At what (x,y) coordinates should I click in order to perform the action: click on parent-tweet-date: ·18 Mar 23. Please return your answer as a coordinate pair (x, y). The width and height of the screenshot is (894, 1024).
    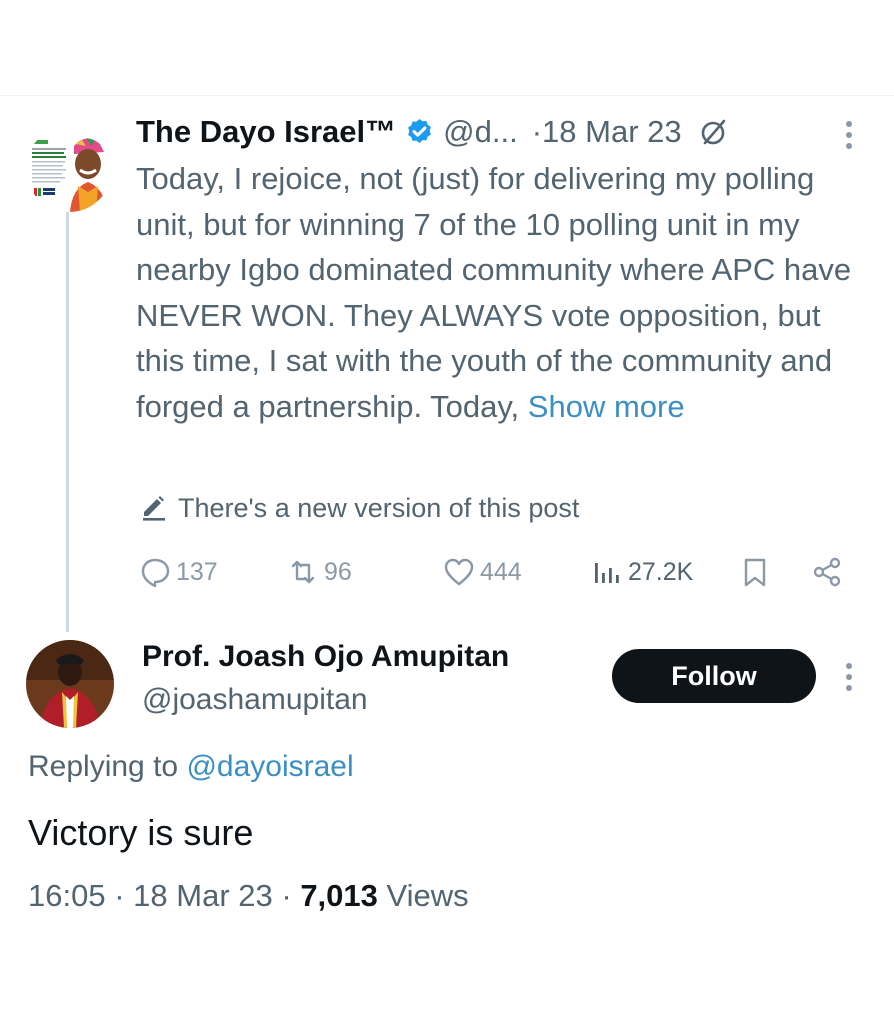
    Looking at the image, I should click on (607, 132).